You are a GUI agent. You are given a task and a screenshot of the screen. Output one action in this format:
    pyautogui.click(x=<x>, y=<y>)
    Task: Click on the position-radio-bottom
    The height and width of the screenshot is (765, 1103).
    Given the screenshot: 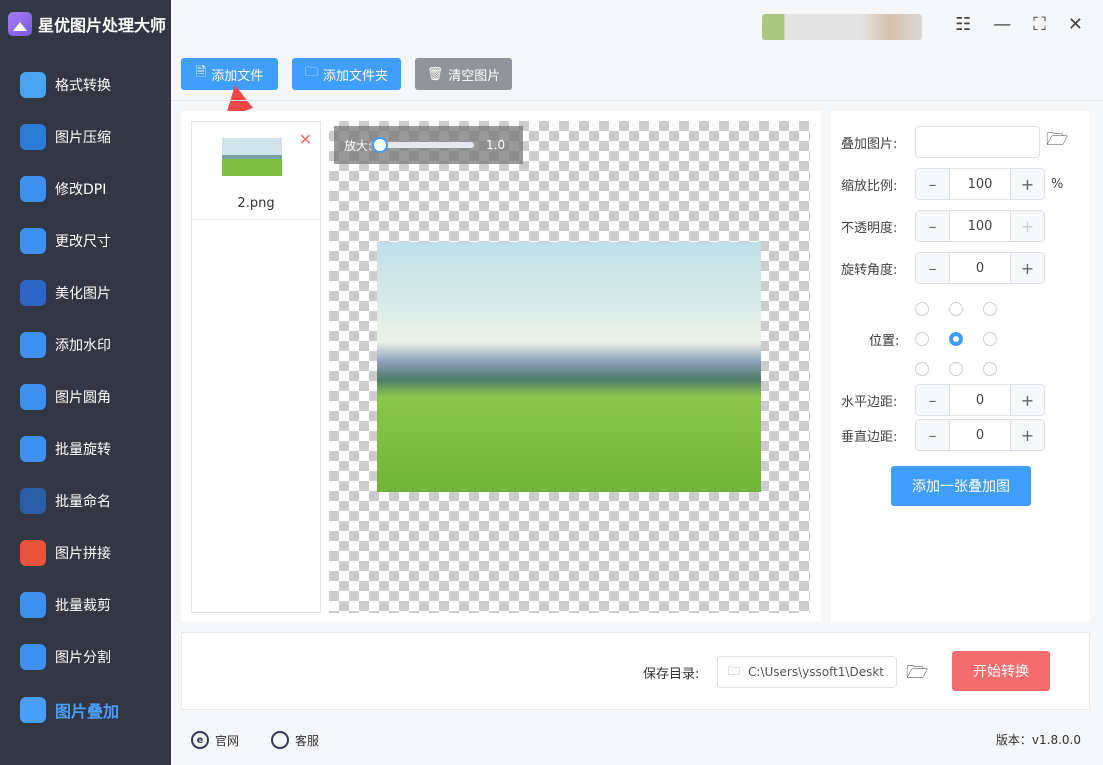 What is the action you would take?
    pyautogui.click(x=956, y=369)
    